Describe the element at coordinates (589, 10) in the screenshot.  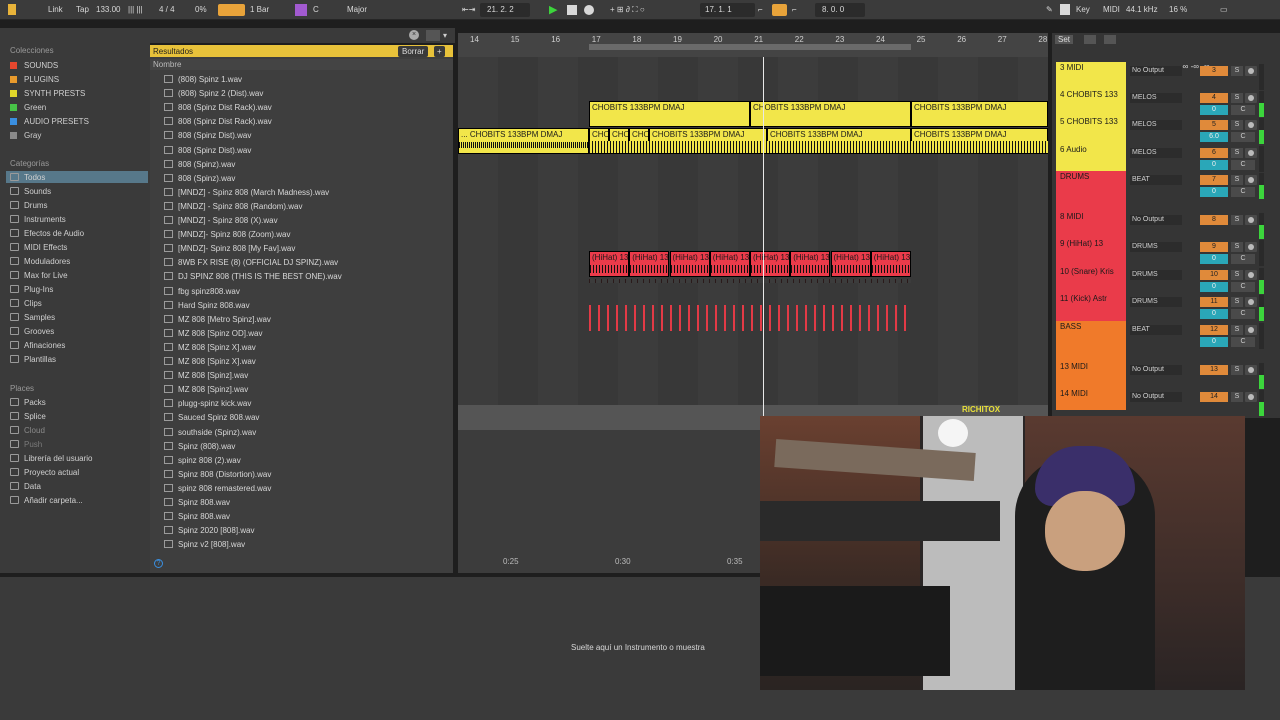
I see `record-icon` at that location.